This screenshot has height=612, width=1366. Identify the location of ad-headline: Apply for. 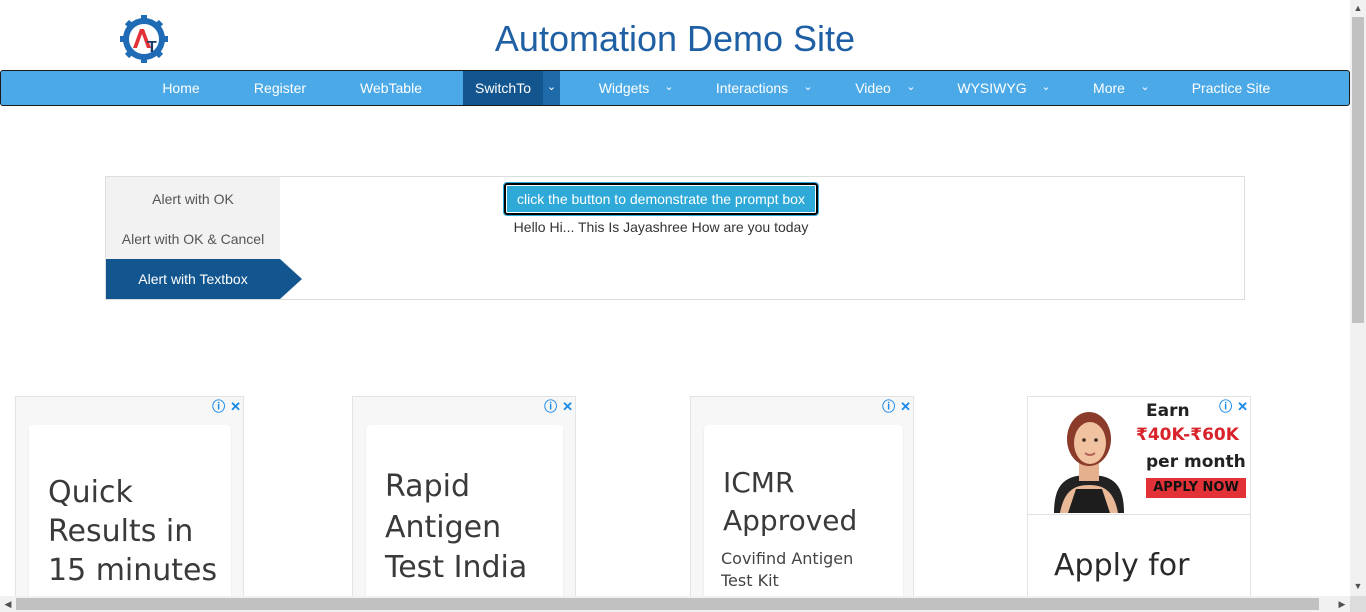
(1122, 565).